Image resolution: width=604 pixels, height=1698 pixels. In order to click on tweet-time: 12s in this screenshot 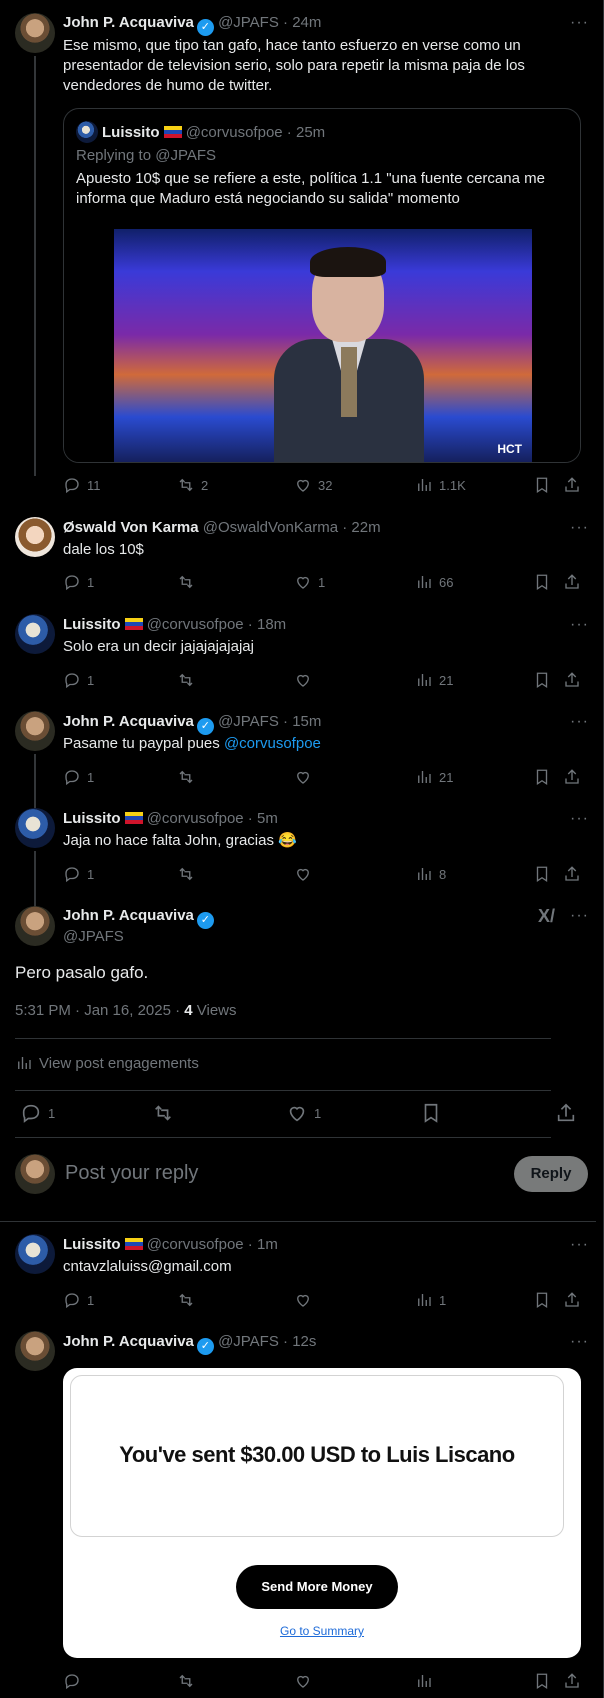, I will do `click(304, 1341)`.